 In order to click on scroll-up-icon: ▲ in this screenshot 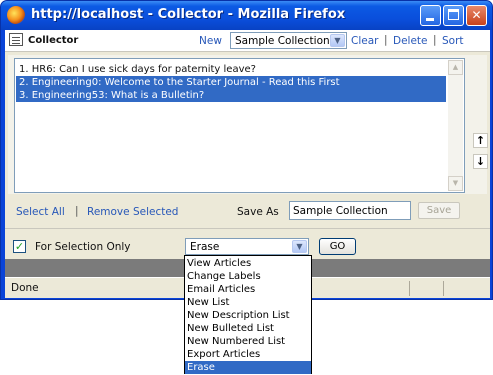, I will do `click(455, 67)`.